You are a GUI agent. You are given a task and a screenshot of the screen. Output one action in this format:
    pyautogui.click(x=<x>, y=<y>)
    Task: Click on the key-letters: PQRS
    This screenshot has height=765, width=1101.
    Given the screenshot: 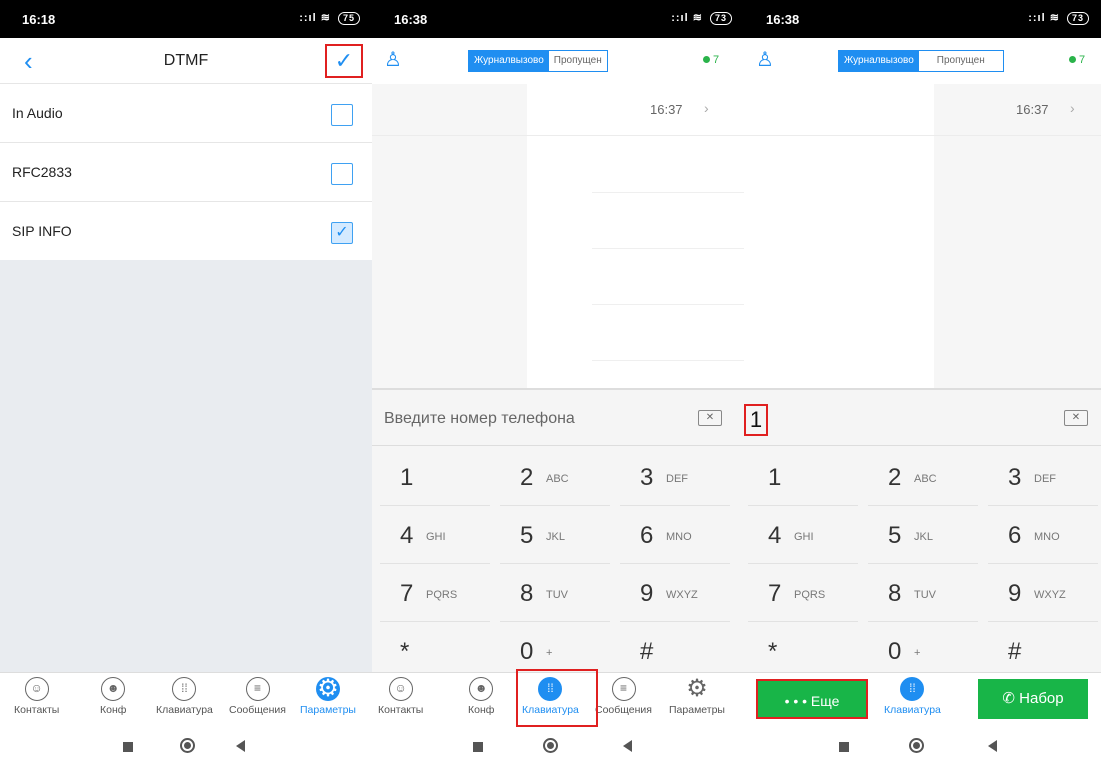 What is the action you would take?
    pyautogui.click(x=442, y=595)
    